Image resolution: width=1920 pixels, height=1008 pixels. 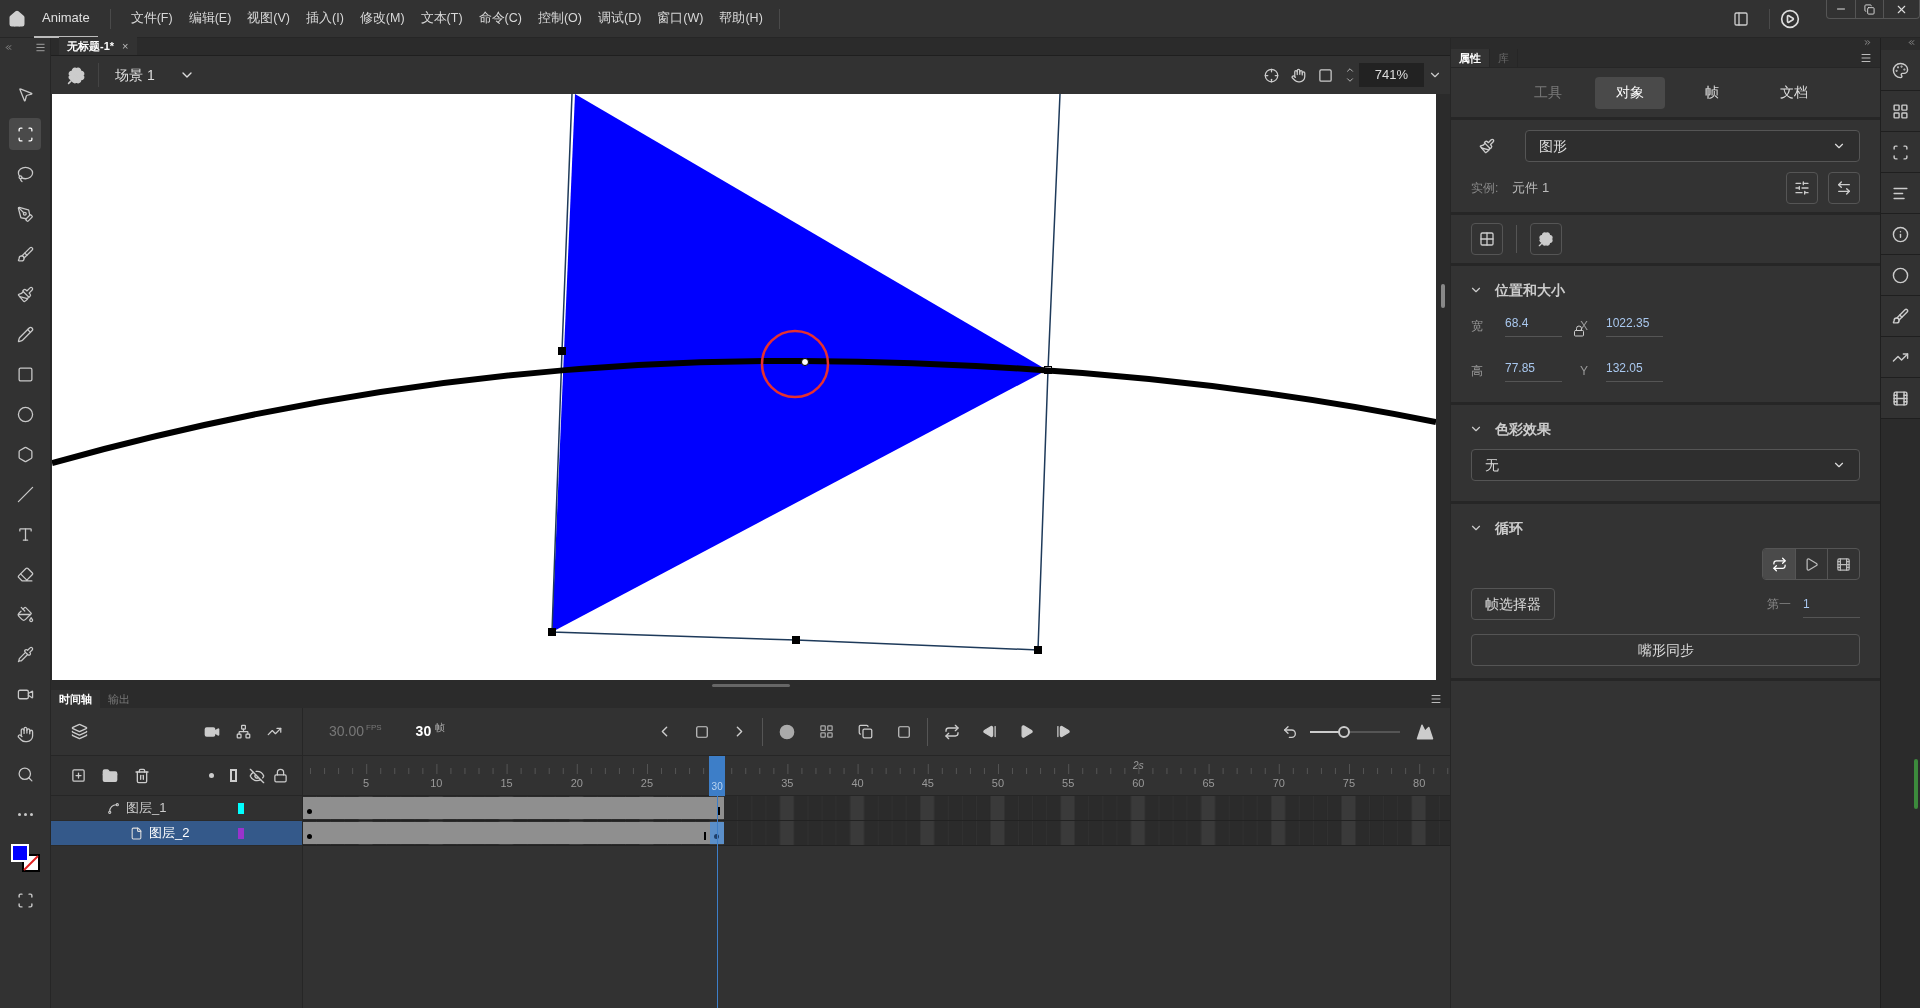 What do you see at coordinates (1349, 80) in the screenshot?
I see `zoom-down-icon` at bounding box center [1349, 80].